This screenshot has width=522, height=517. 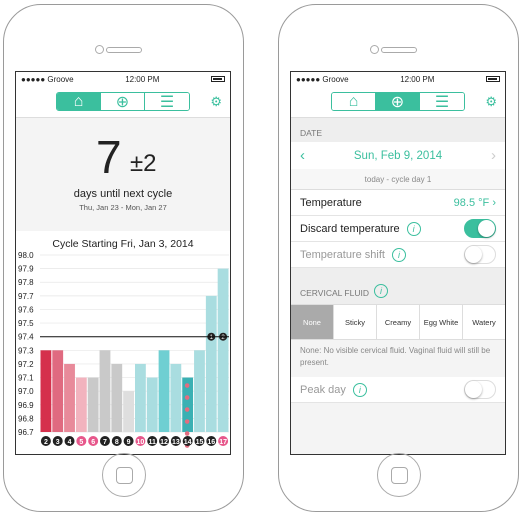 What do you see at coordinates (302, 155) in the screenshot?
I see `chevron-left-icon: ‹` at bounding box center [302, 155].